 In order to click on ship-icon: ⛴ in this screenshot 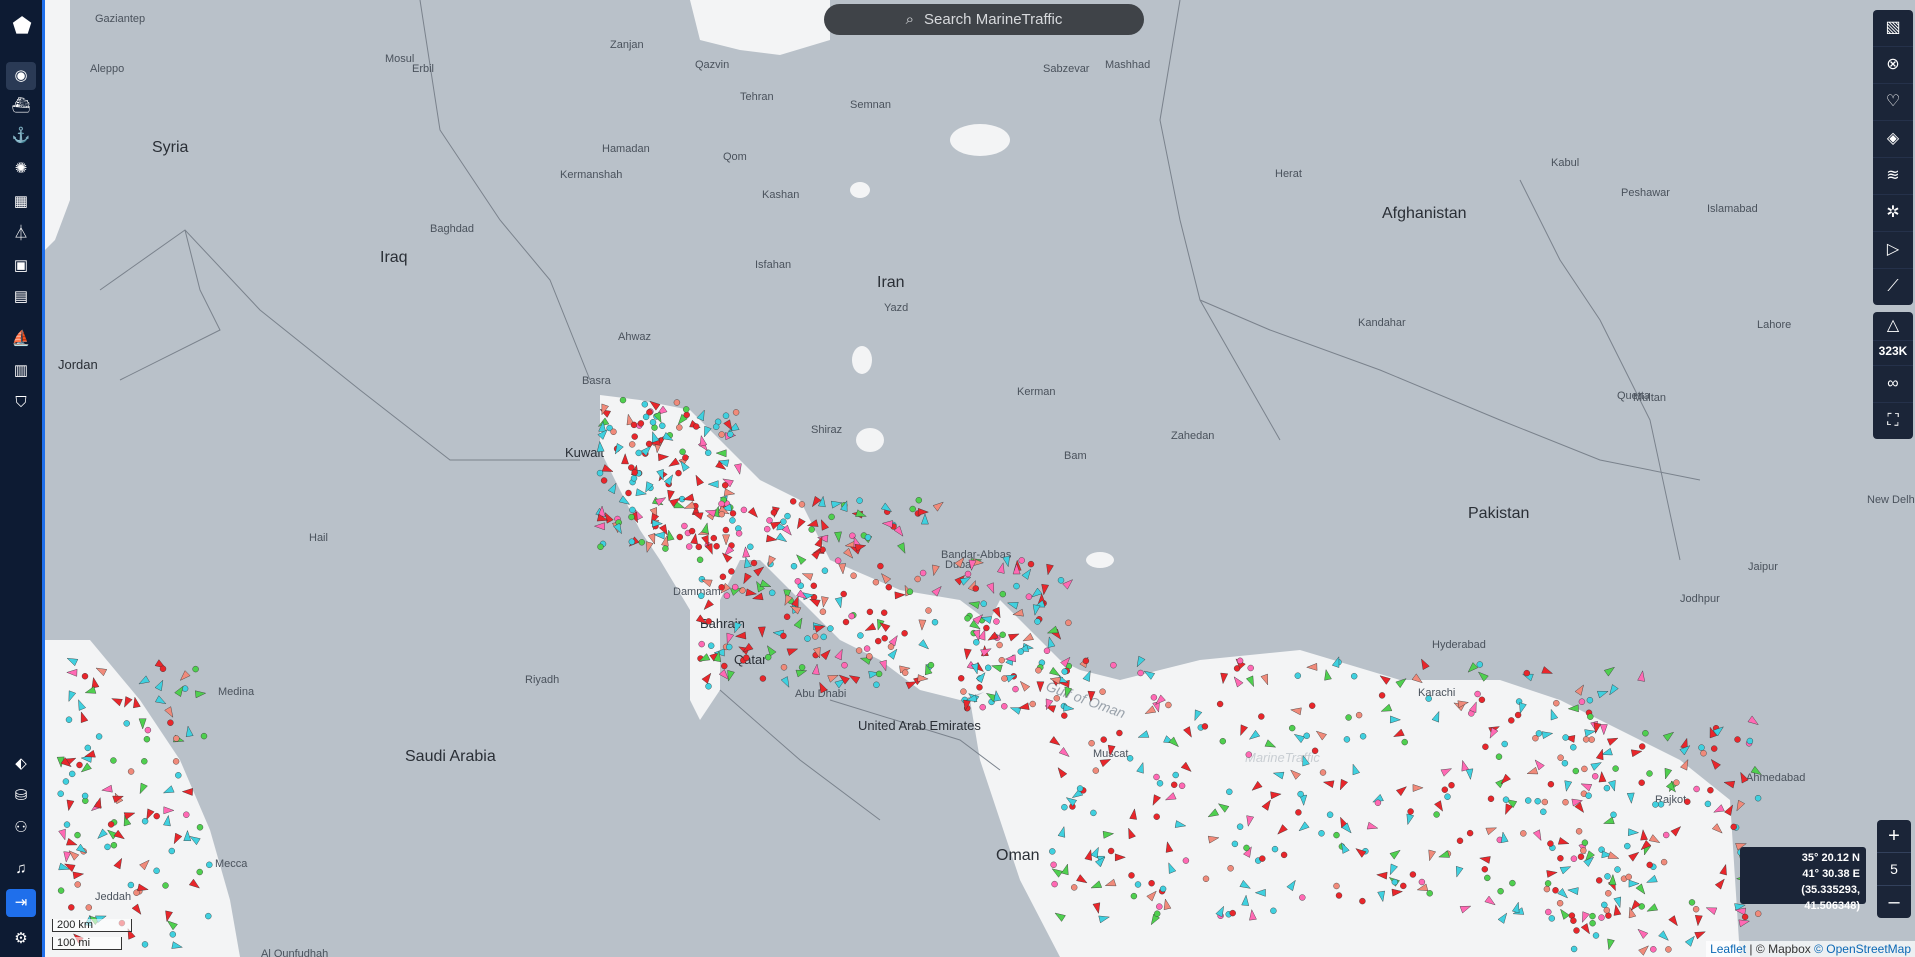, I will do `click(21, 106)`.